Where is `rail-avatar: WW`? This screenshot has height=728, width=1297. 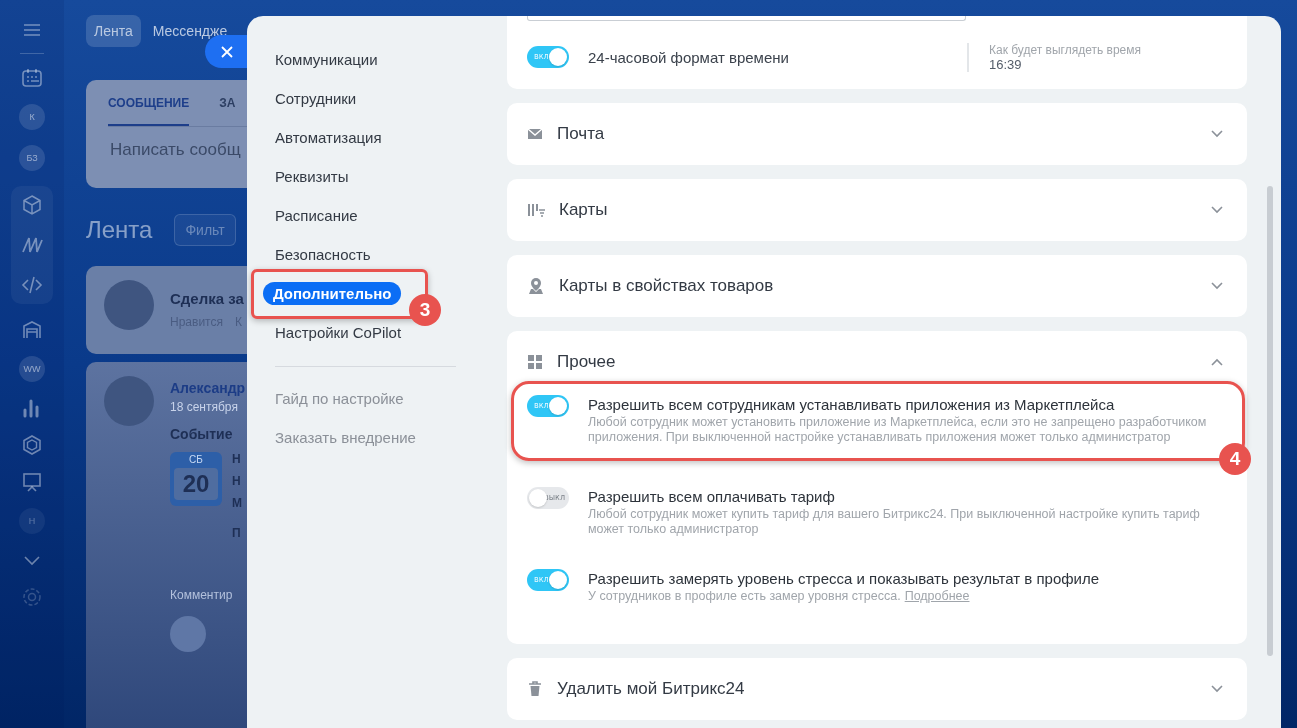
rail-avatar: WW is located at coordinates (32, 369).